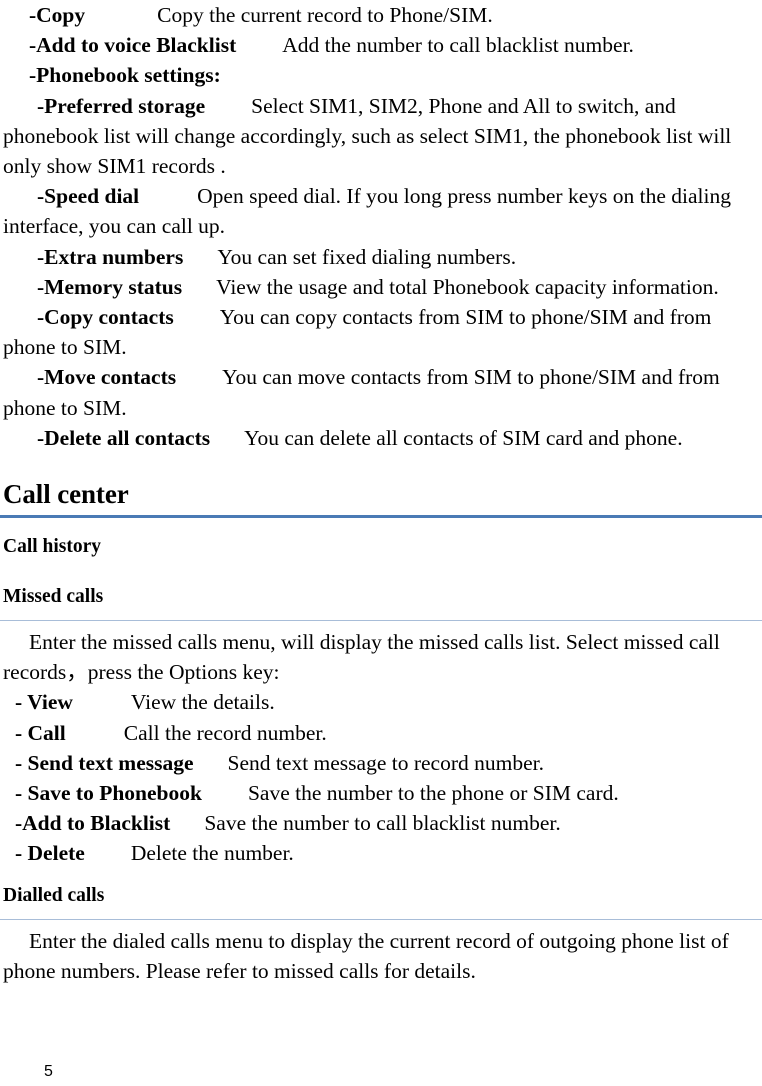  I want to click on setting-label: -Preferred storage, so click(121, 105).